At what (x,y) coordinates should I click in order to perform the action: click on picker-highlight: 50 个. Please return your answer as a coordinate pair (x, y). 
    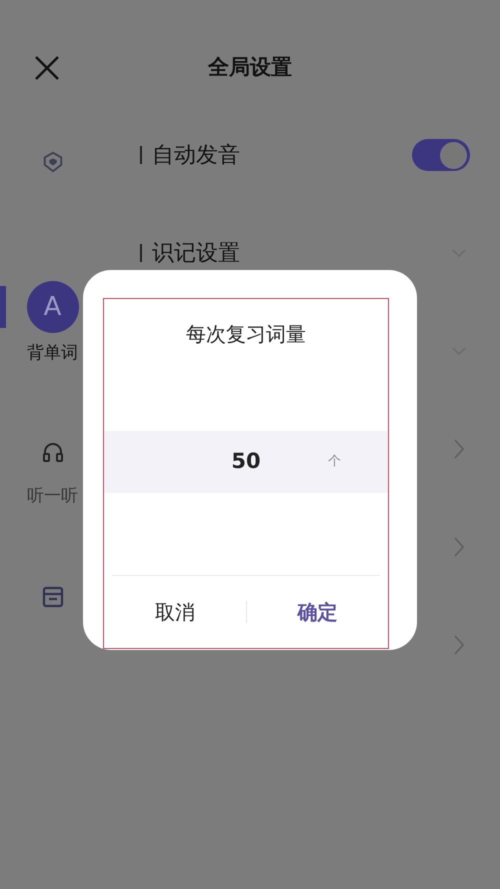
    Looking at the image, I should click on (246, 462).